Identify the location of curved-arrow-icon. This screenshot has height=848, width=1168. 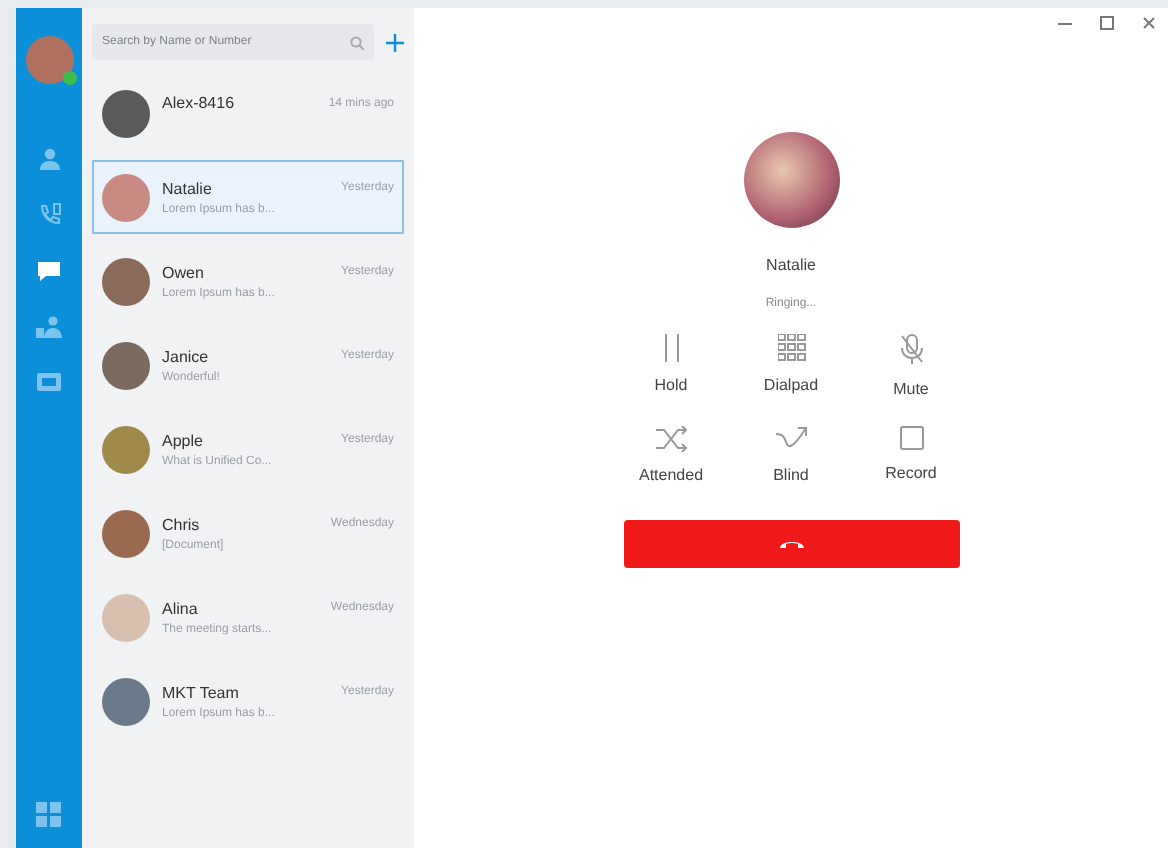
(791, 439).